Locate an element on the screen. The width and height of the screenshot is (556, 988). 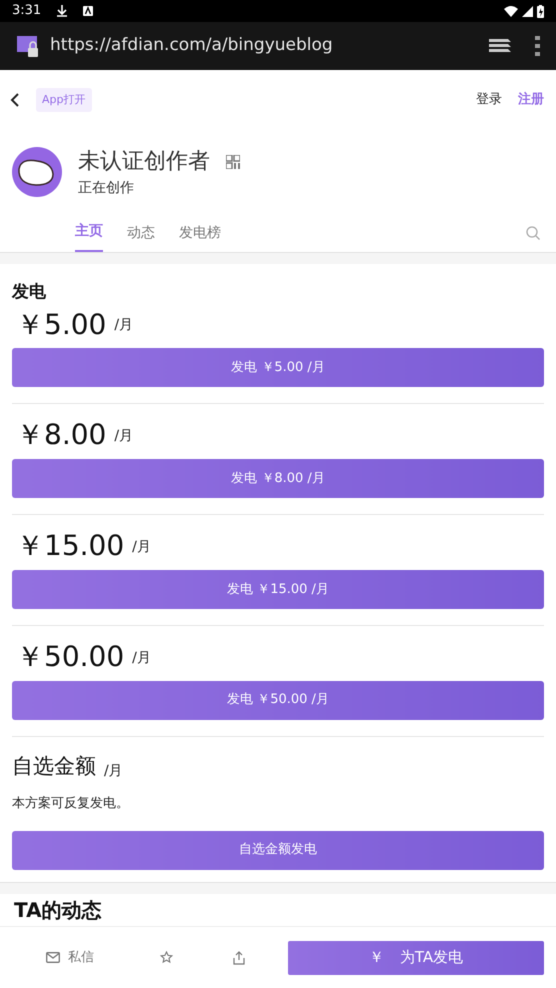
qr-code-icon is located at coordinates (233, 161).